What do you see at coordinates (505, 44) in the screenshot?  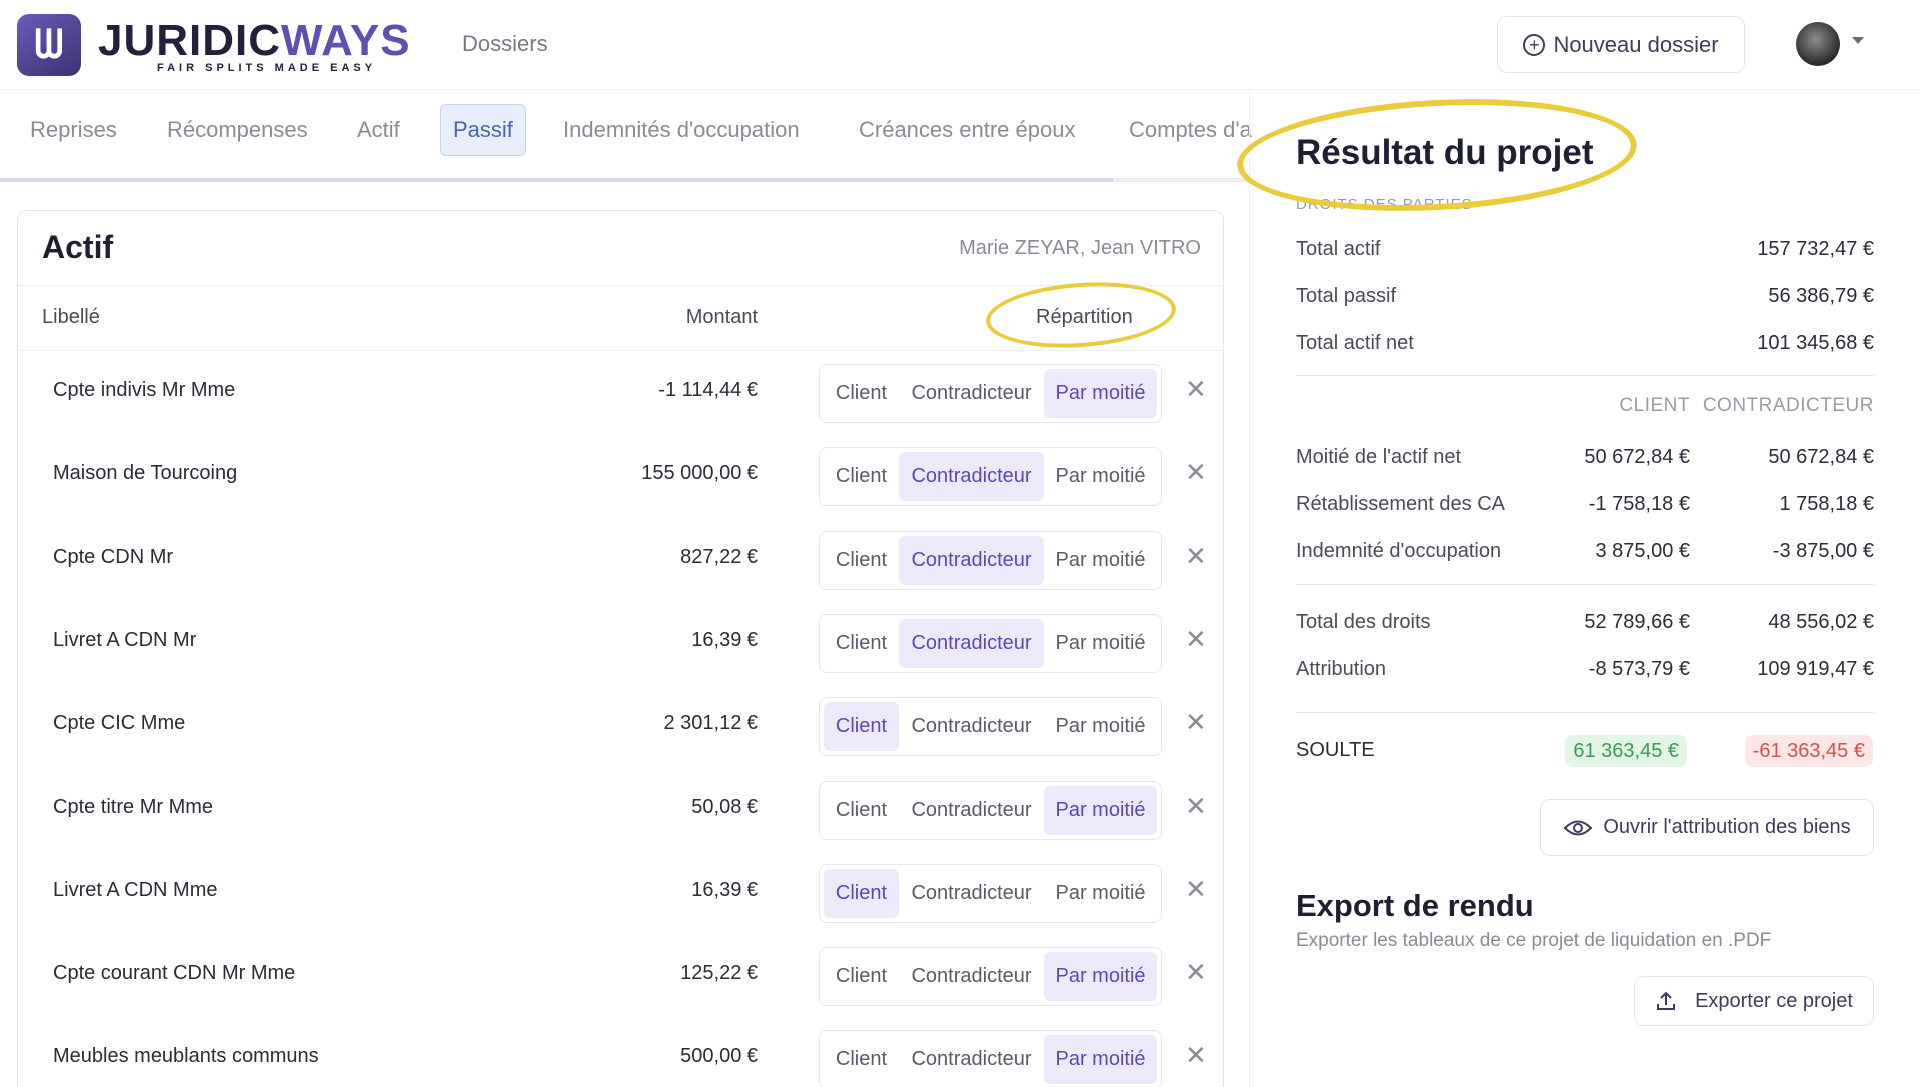 I see `nav-dossiers: Dossiers` at bounding box center [505, 44].